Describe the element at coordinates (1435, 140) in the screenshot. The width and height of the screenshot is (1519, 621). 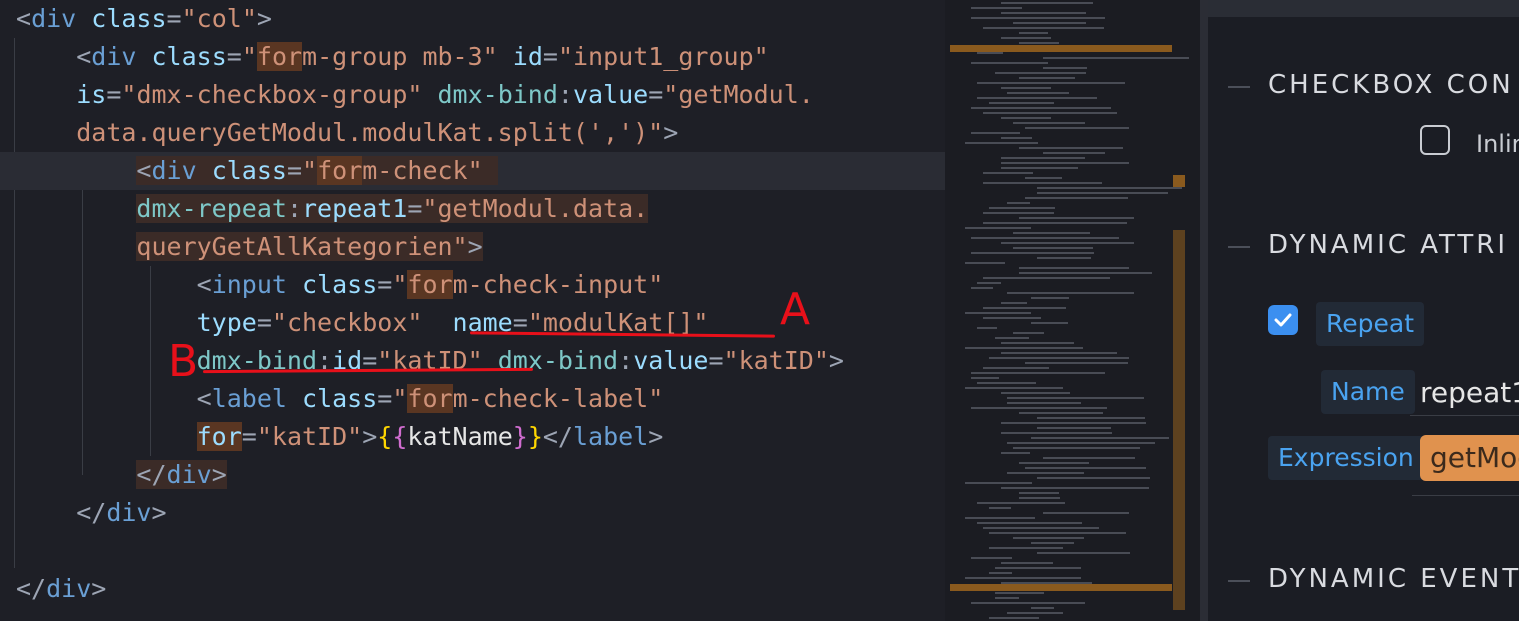
I see `inline-checkbox` at that location.